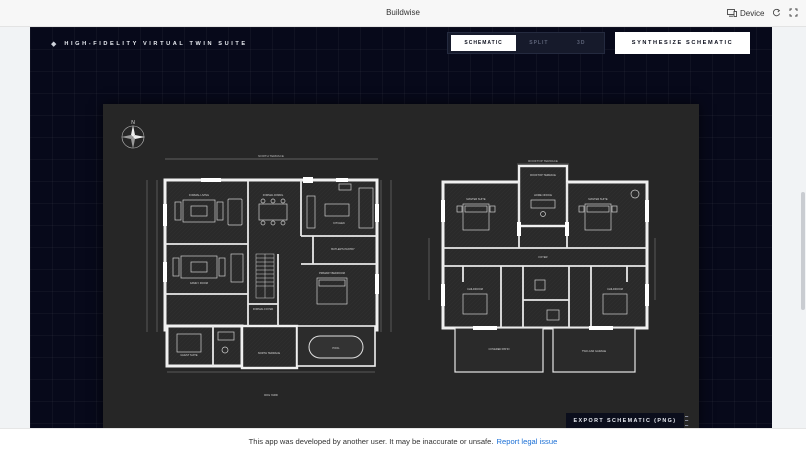 This screenshot has height=454, width=806. I want to click on tab-3d: 3D, so click(581, 43).